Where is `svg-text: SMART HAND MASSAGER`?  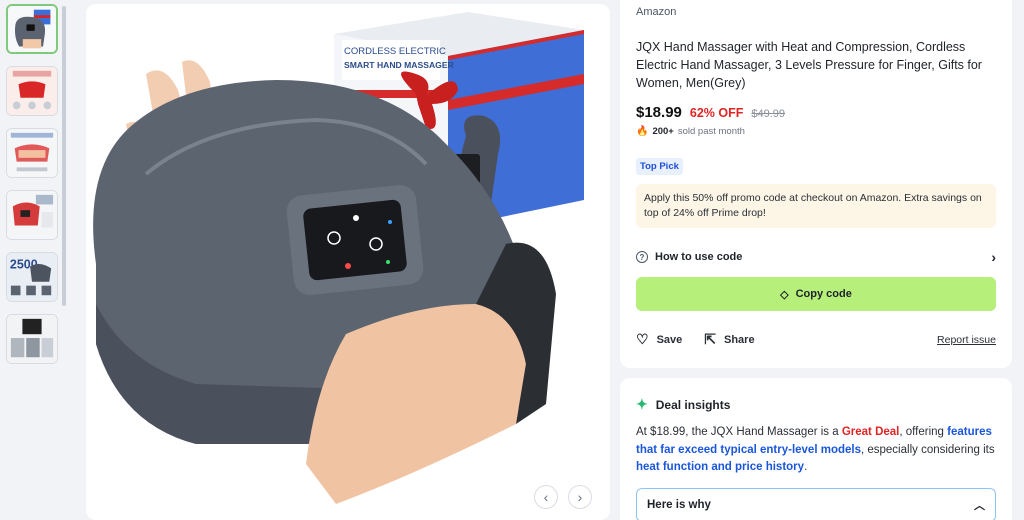 svg-text: SMART HAND MASSAGER is located at coordinates (399, 65).